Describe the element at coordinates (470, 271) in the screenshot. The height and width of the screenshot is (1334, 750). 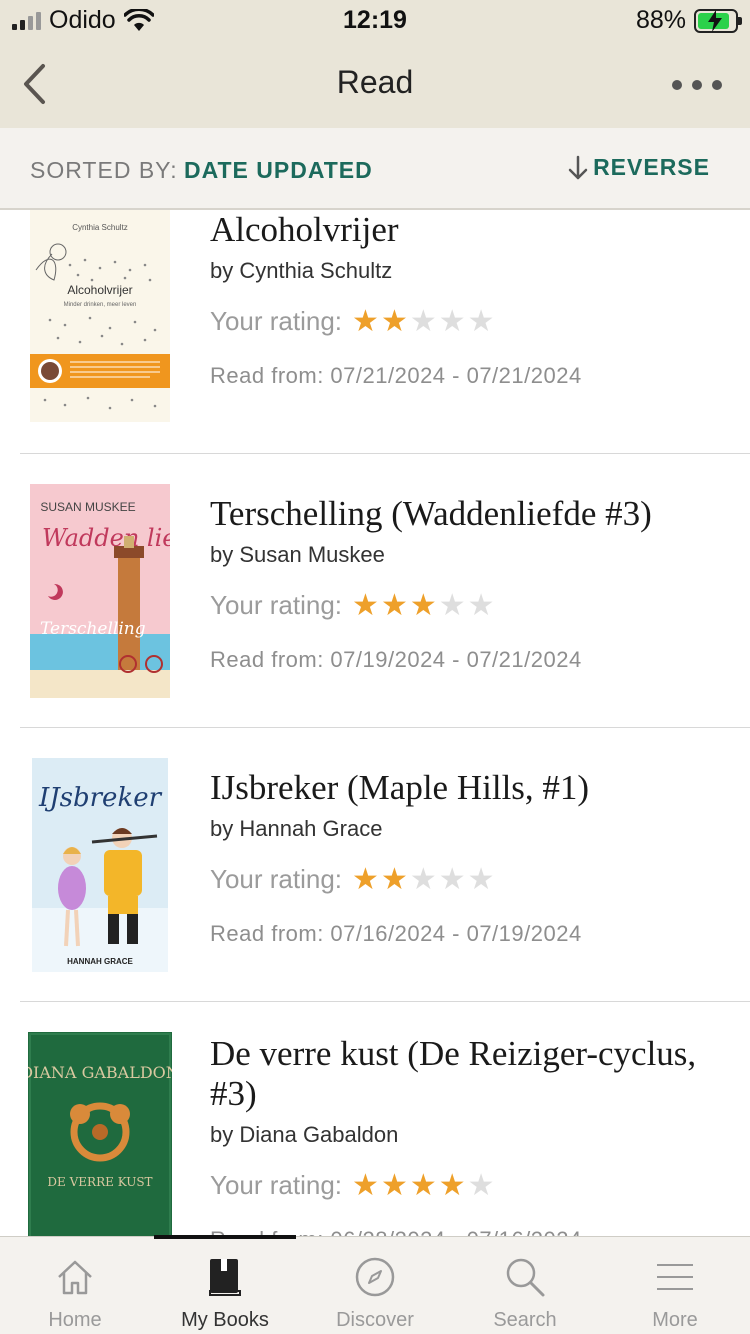
I see `book-author: by Cynthia Schultz` at that location.